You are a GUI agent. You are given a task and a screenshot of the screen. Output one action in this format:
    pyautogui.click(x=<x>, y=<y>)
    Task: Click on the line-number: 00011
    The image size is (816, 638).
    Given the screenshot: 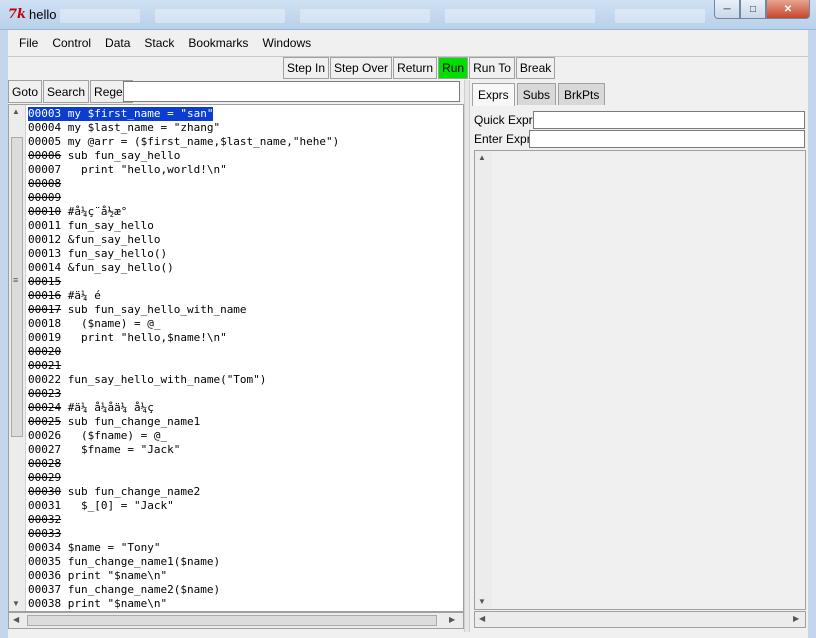 What is the action you would take?
    pyautogui.click(x=44, y=225)
    